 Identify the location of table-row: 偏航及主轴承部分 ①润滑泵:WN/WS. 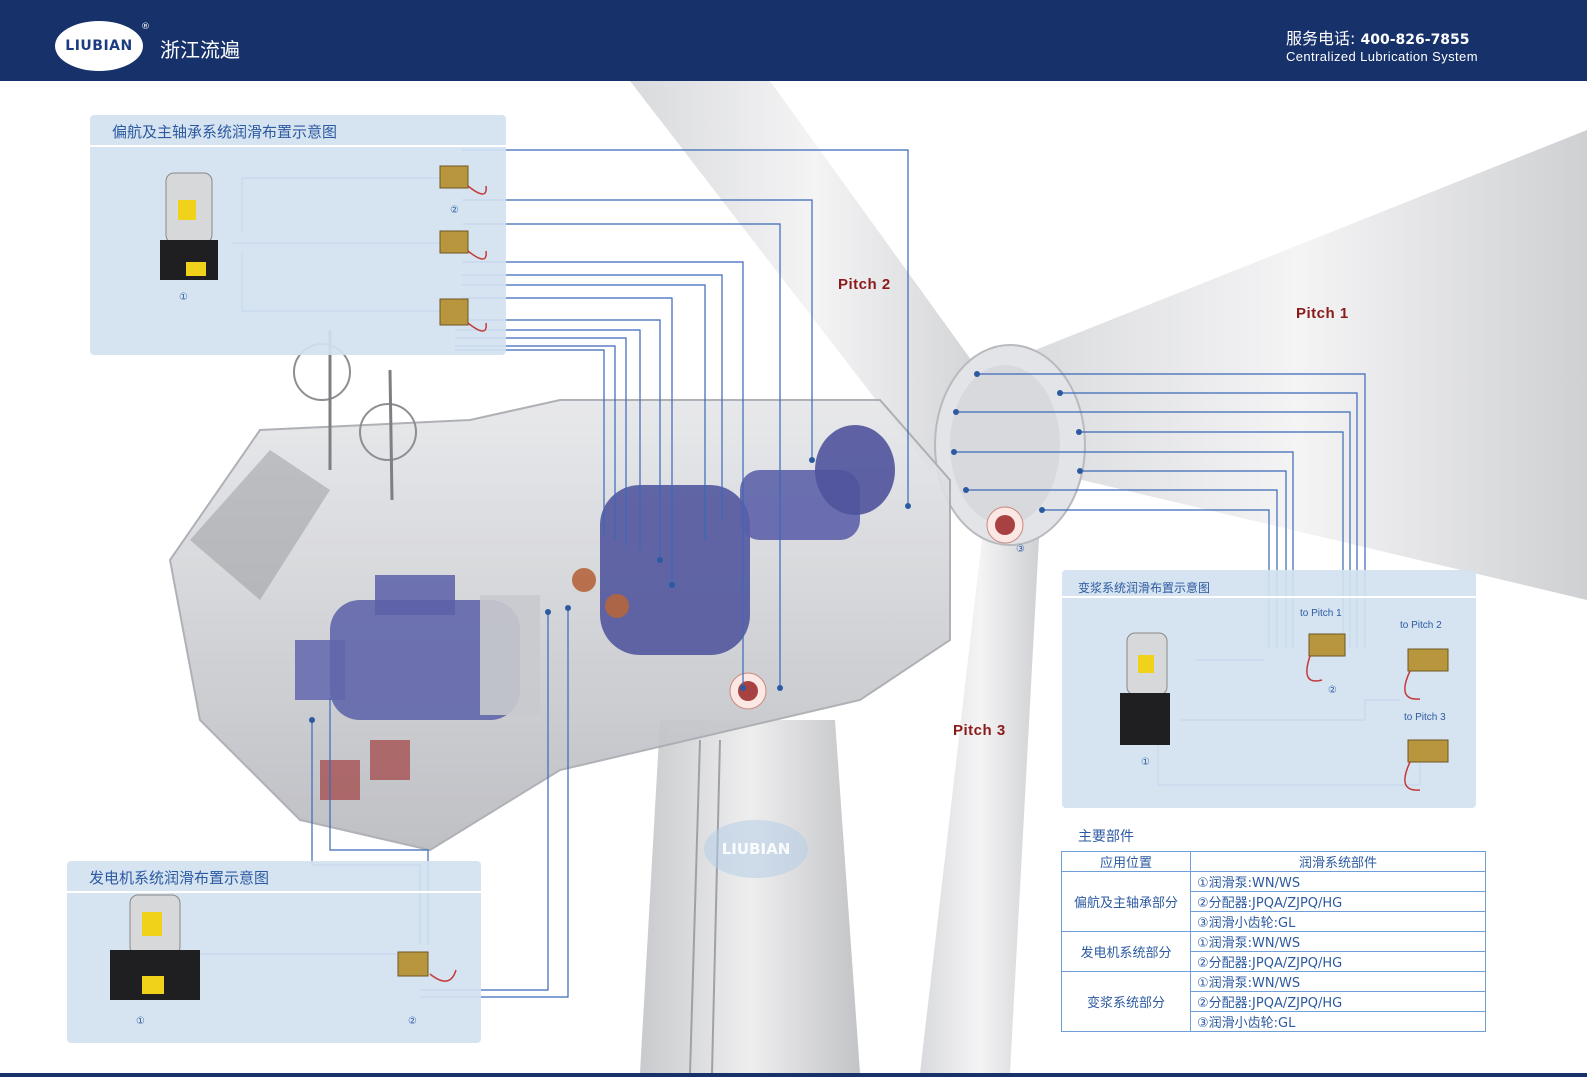
(1273, 901).